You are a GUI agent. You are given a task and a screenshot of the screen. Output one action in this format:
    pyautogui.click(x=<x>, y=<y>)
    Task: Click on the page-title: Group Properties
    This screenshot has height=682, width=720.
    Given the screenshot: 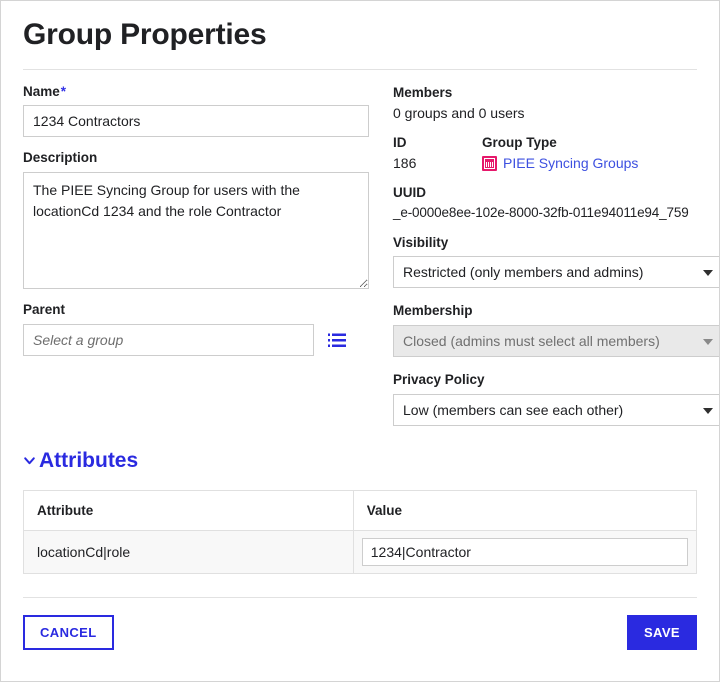 What is the action you would take?
    pyautogui.click(x=145, y=34)
    